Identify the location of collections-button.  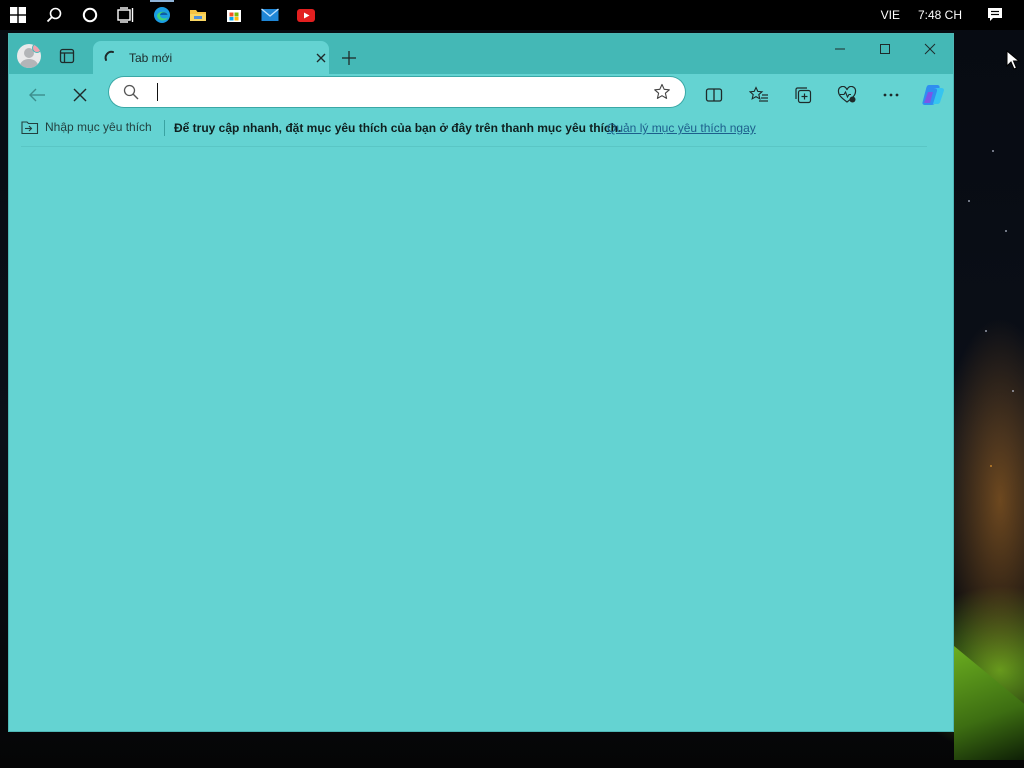
(803, 95).